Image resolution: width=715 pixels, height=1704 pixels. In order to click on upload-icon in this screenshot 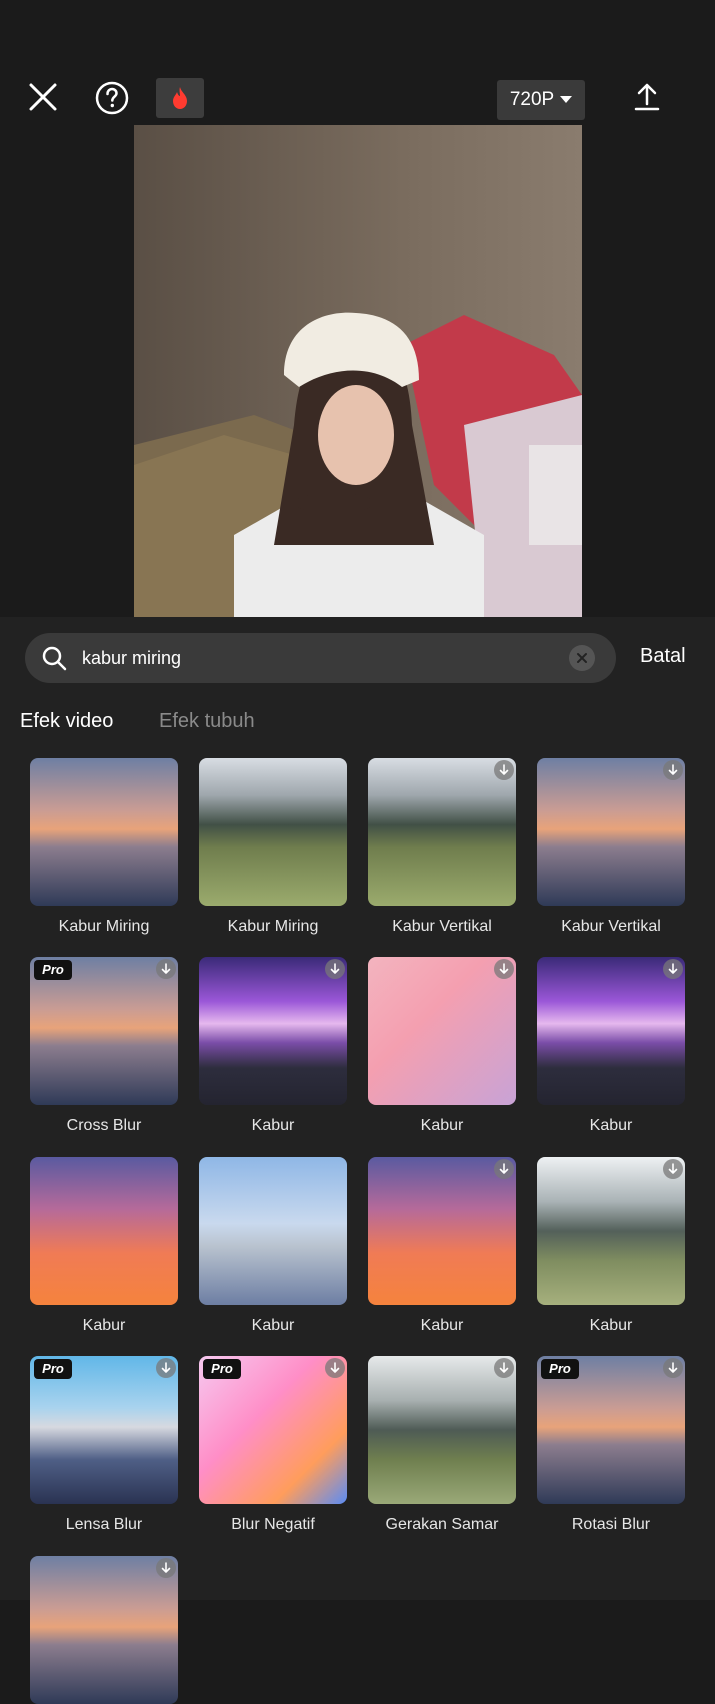, I will do `click(647, 97)`.